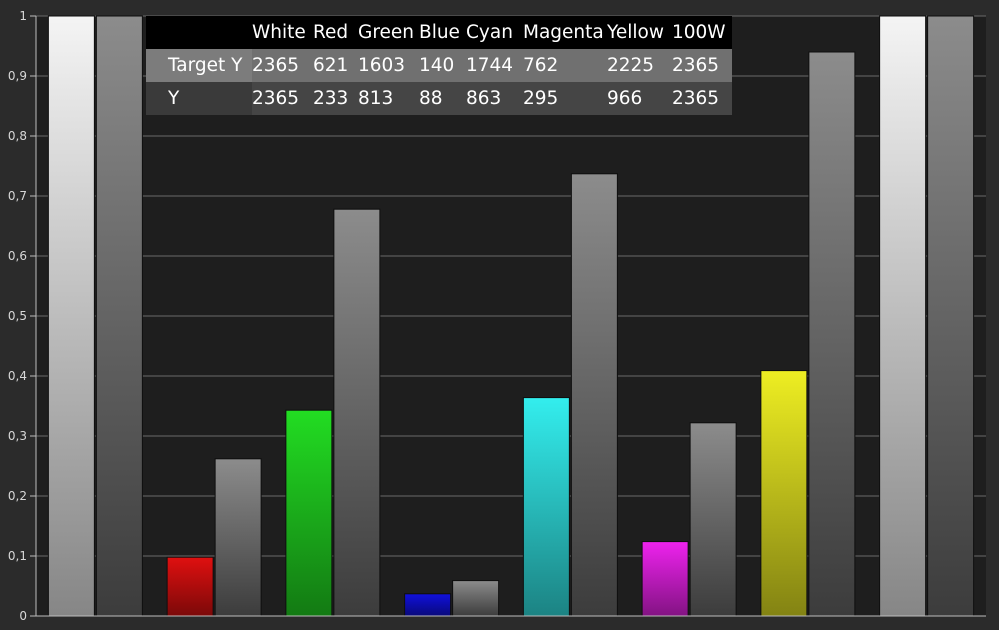  What do you see at coordinates (565, 65) in the screenshot?
I see `table-cell: 762` at bounding box center [565, 65].